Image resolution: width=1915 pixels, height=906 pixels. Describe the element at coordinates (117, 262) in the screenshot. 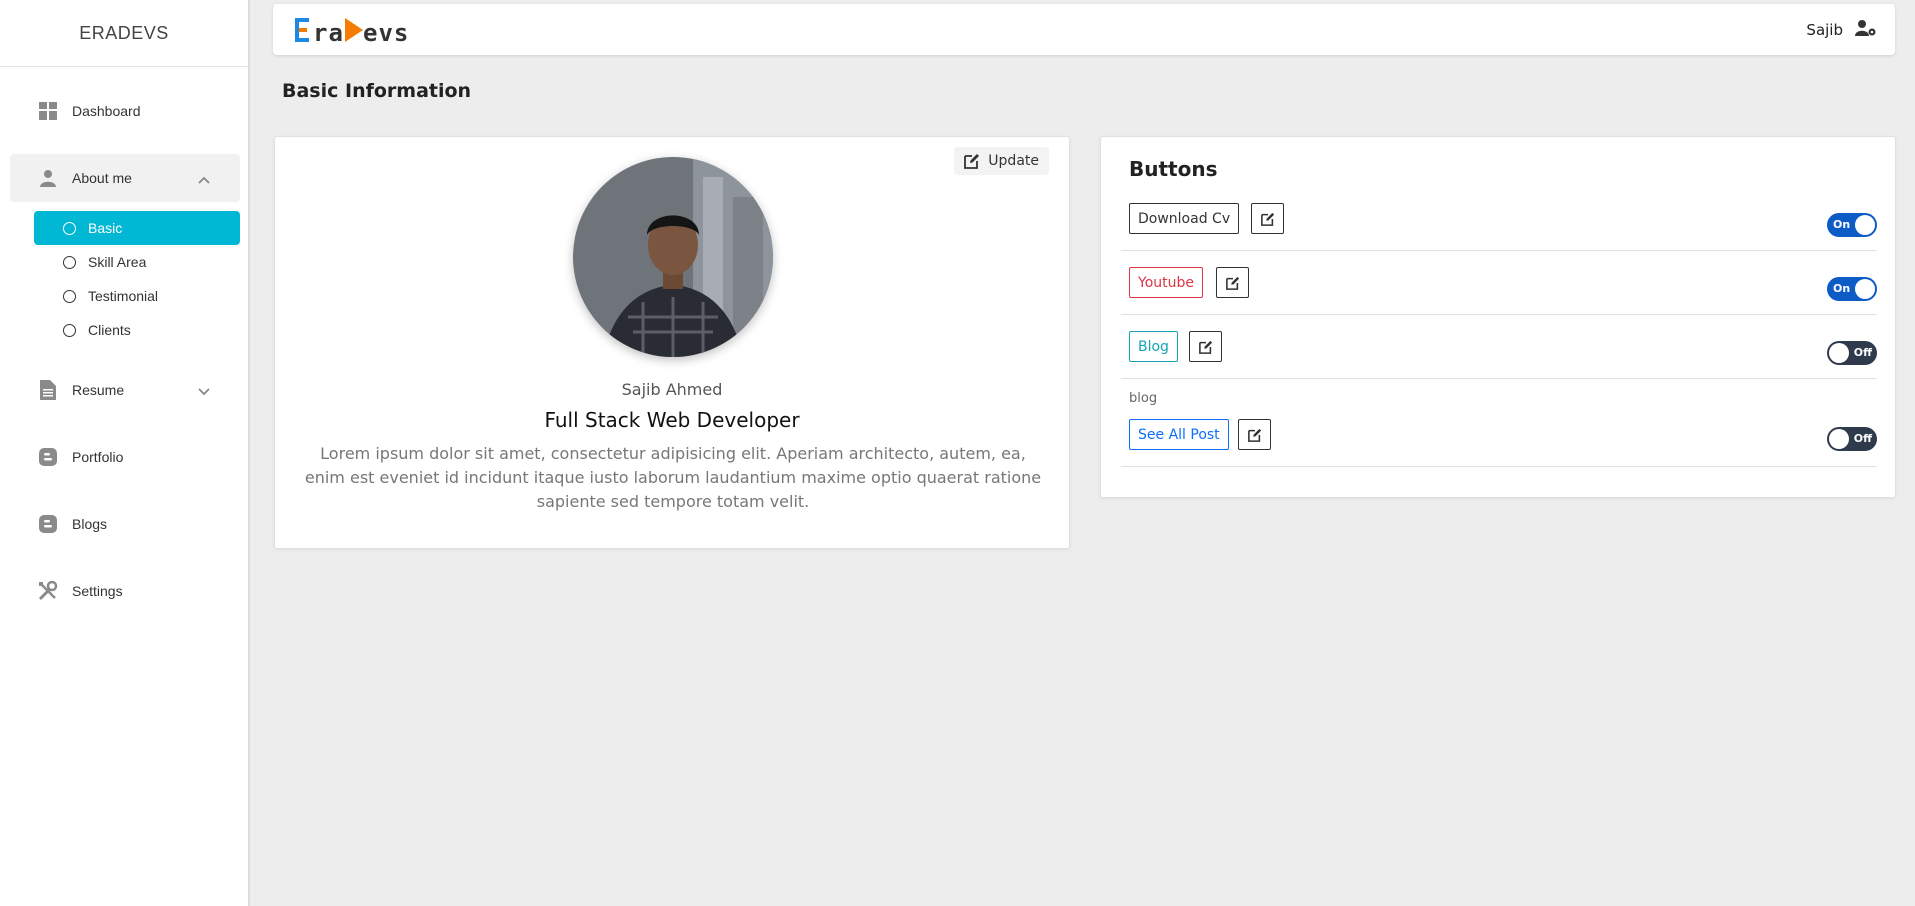

I see `sidebar-subitem-label: Skill Area` at that location.